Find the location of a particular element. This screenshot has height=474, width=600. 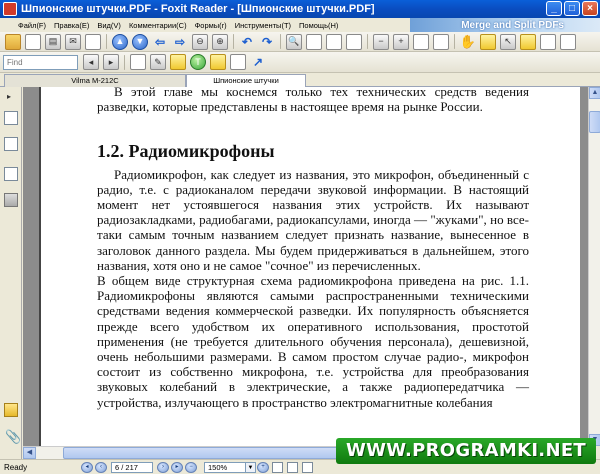

tab-spy-gadgets: Шпионские штучки is located at coordinates (246, 80).